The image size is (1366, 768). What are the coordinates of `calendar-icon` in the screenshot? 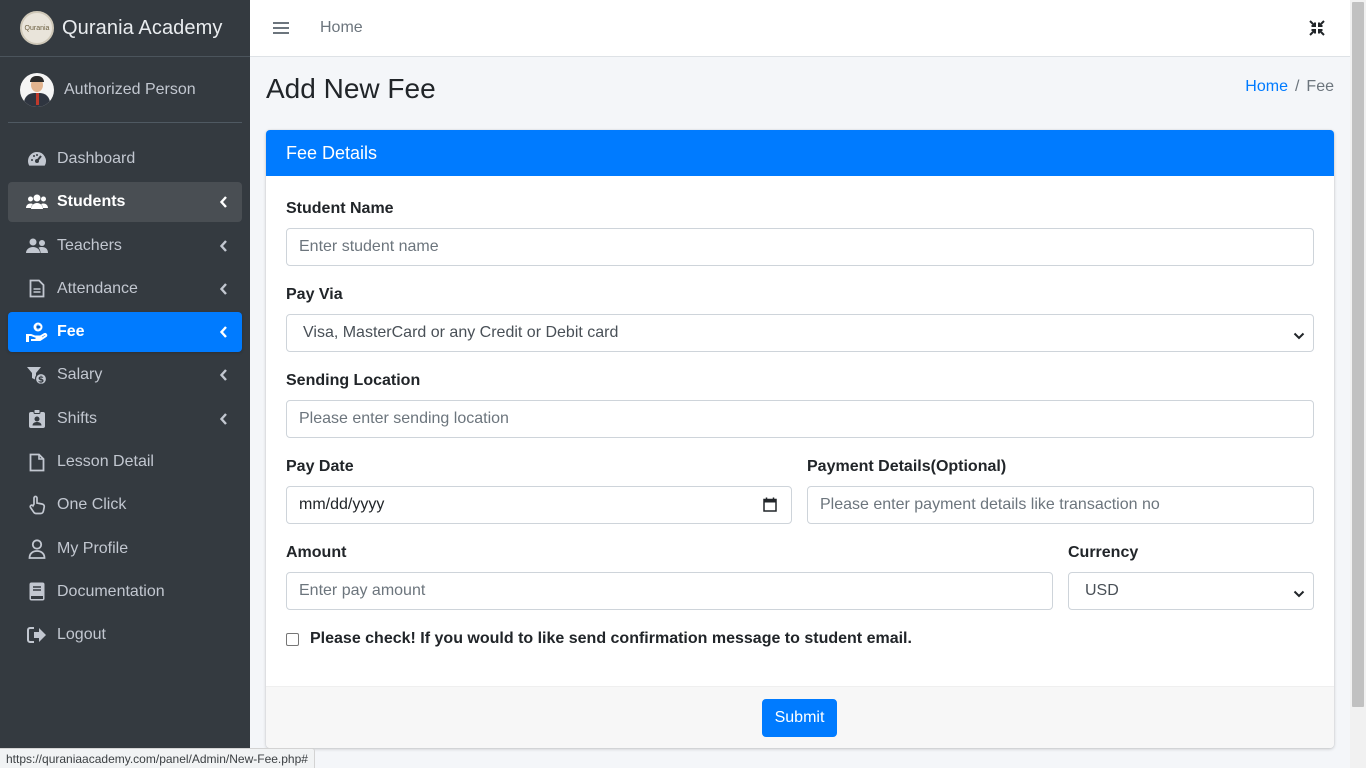 It's located at (770, 507).